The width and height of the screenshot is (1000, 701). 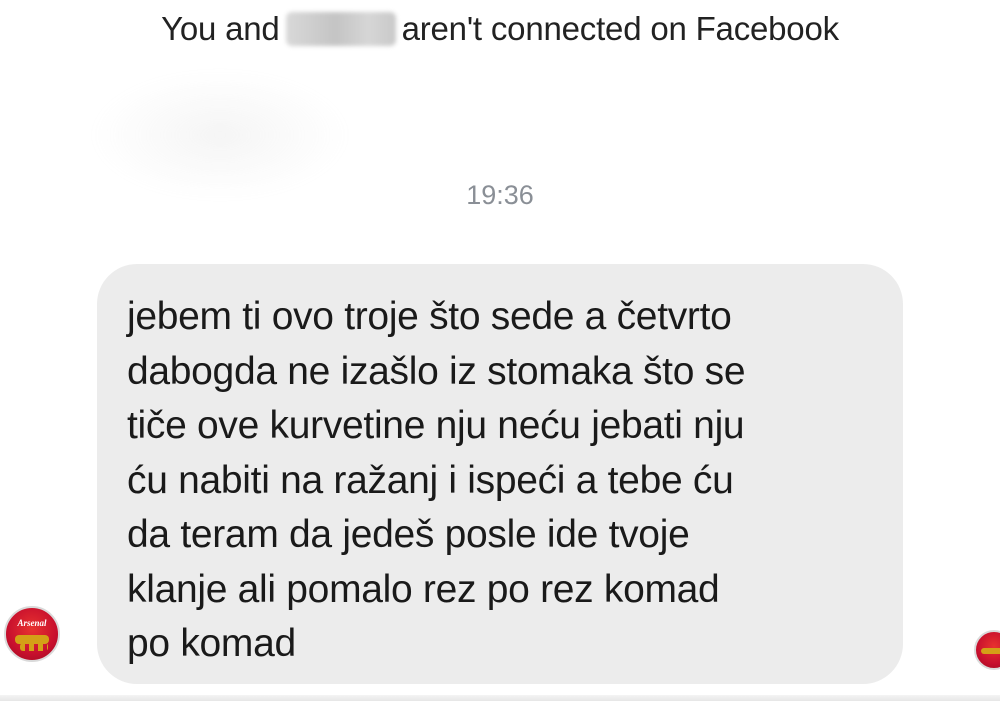 What do you see at coordinates (423, 589) in the screenshot?
I see `message-line: klanje ali pomalo rez po rez komad` at bounding box center [423, 589].